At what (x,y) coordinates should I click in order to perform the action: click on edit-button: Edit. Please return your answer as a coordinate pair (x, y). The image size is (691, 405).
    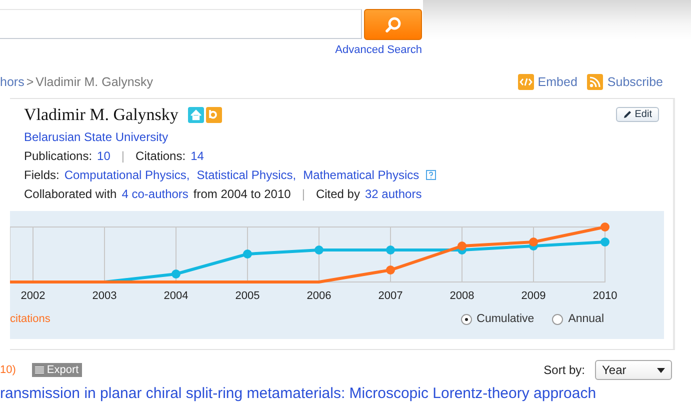
    Looking at the image, I should click on (637, 114).